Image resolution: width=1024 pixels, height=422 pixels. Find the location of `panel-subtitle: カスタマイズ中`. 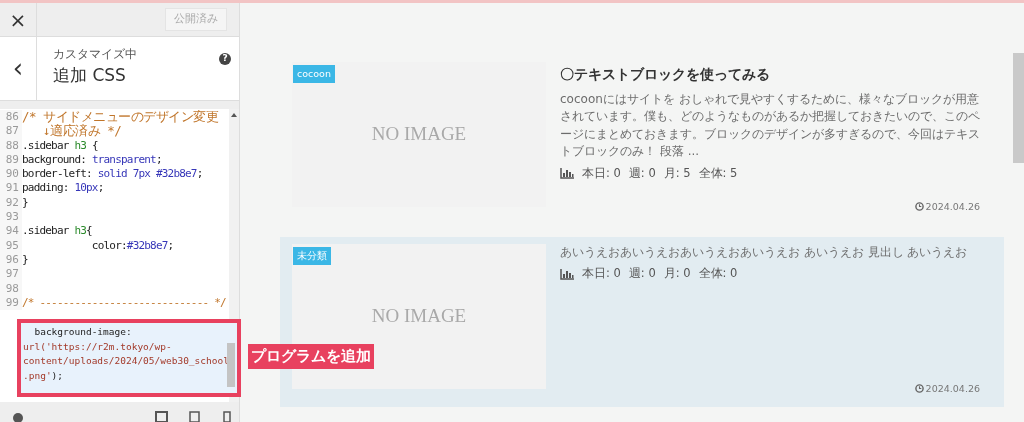

panel-subtitle: カスタマイズ中 is located at coordinates (95, 54).